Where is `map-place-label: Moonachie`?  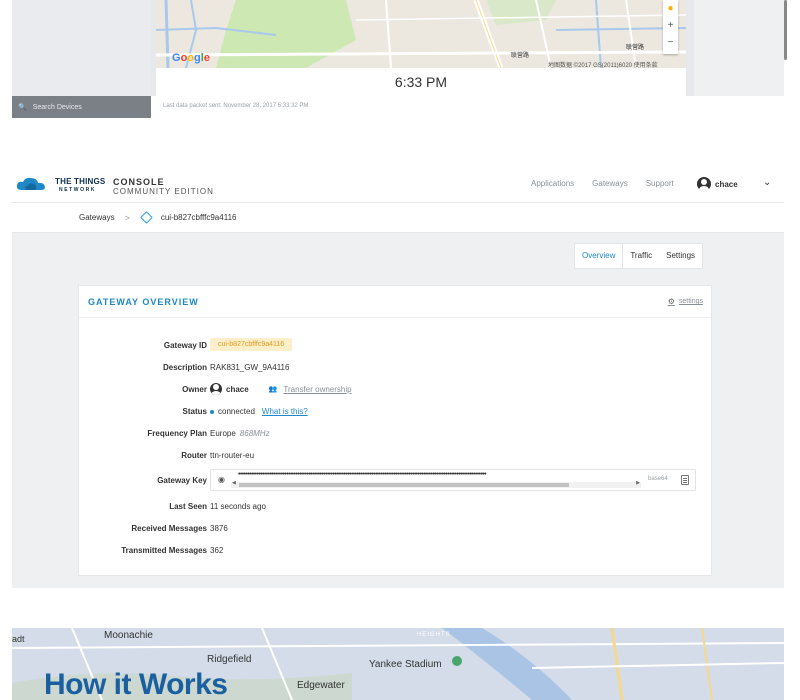 map-place-label: Moonachie is located at coordinates (128, 635).